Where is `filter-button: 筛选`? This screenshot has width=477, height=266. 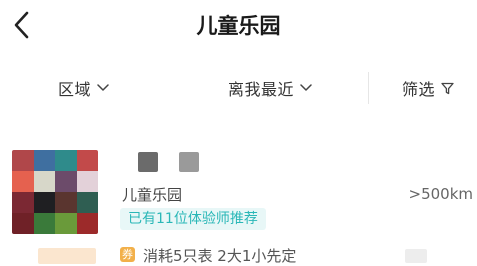 filter-button: 筛选 is located at coordinates (428, 88).